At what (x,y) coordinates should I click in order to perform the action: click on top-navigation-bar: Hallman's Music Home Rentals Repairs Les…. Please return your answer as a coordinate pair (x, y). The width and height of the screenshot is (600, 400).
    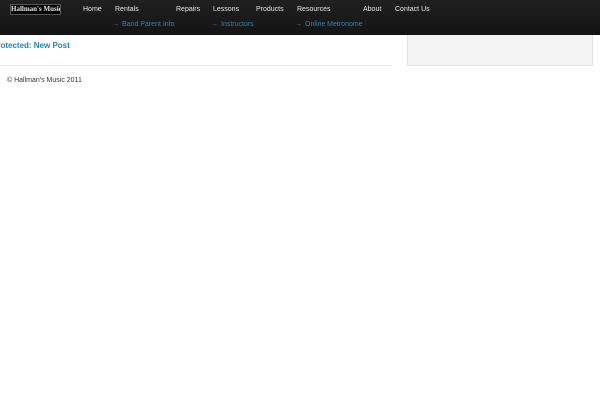
    Looking at the image, I should click on (300, 17).